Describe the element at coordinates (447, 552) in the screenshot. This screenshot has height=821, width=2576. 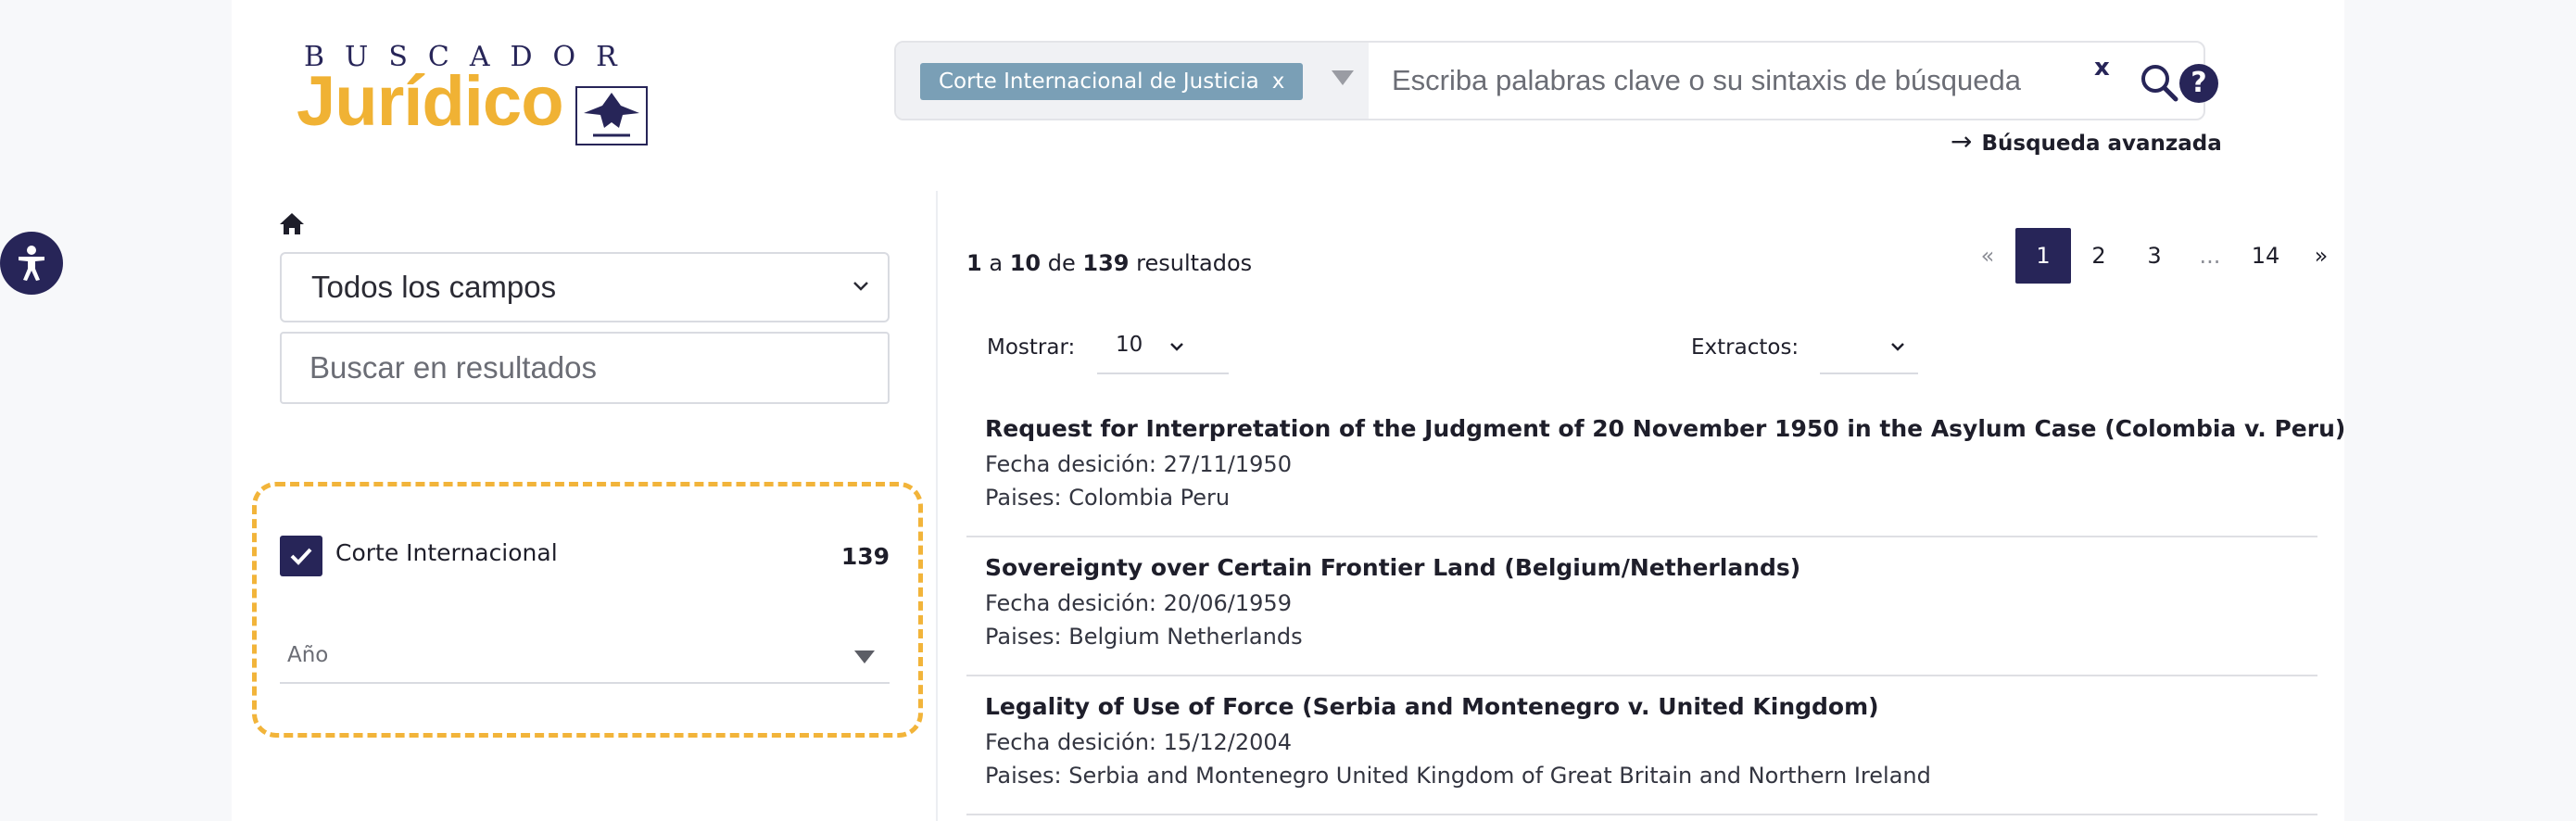
I see `facet-label: Corte Internacional` at that location.